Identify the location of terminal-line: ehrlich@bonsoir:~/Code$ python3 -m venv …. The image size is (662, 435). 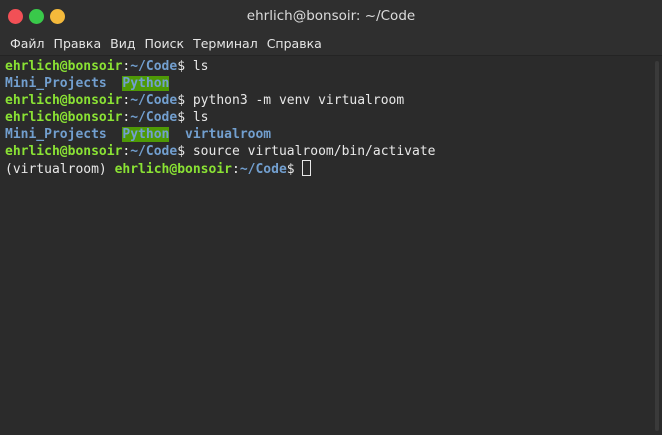
(333, 100).